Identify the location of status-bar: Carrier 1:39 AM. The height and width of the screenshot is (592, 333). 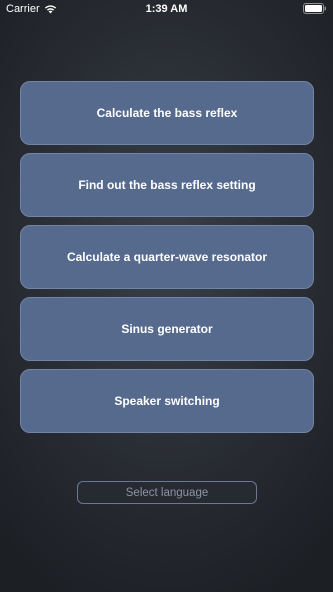
(166, 9).